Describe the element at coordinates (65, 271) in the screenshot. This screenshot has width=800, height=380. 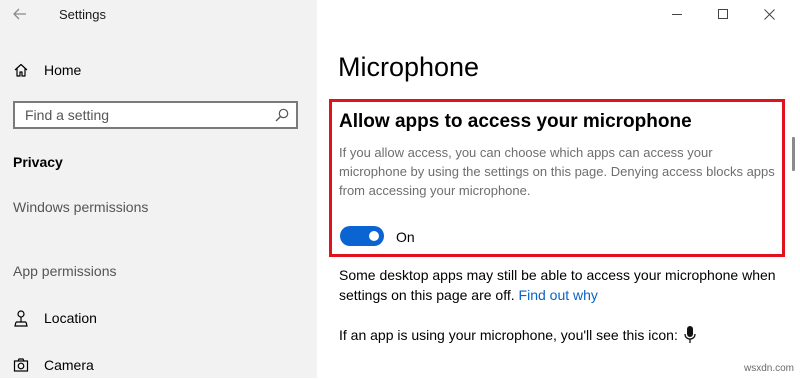
I see `app-permissions-label: App permissions` at that location.